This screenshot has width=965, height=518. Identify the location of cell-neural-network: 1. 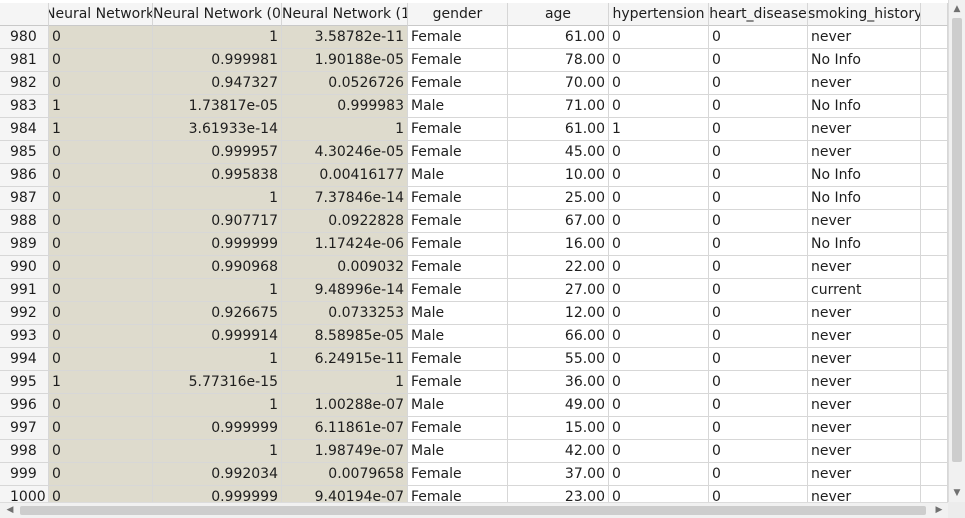
(101, 106).